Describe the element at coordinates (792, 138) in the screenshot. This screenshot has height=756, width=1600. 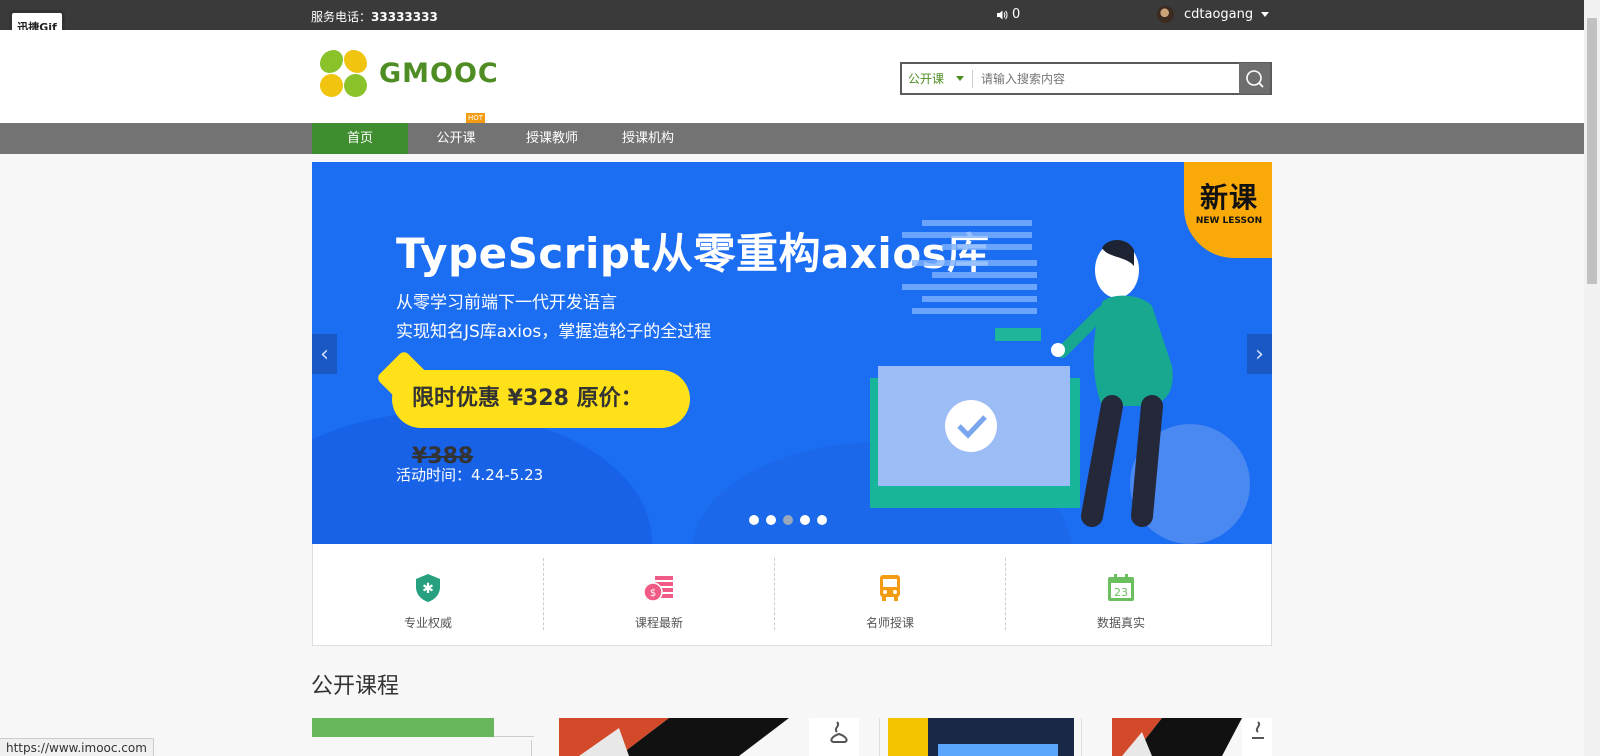
I see `main-nav: 首页 公开课 授课教师 授课机构` at that location.